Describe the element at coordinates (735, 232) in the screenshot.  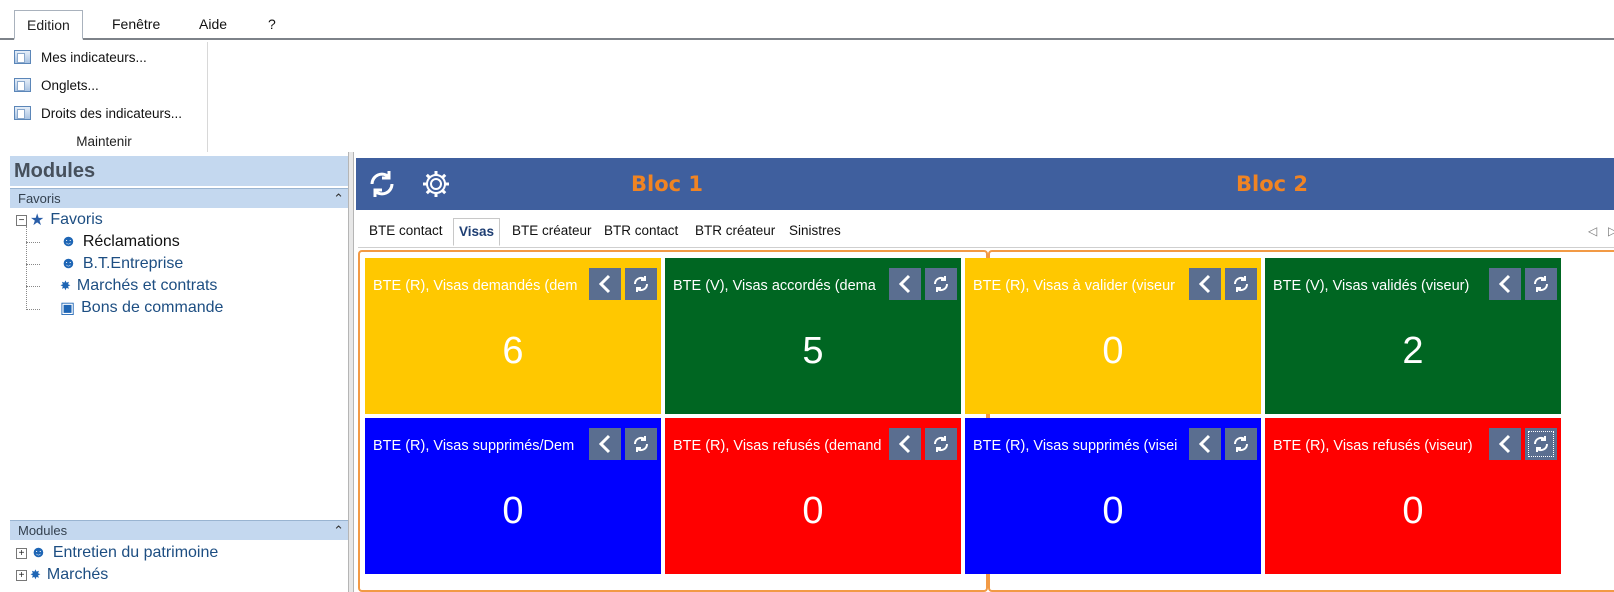
I see `tab-btr-createur: BTR créateur` at that location.